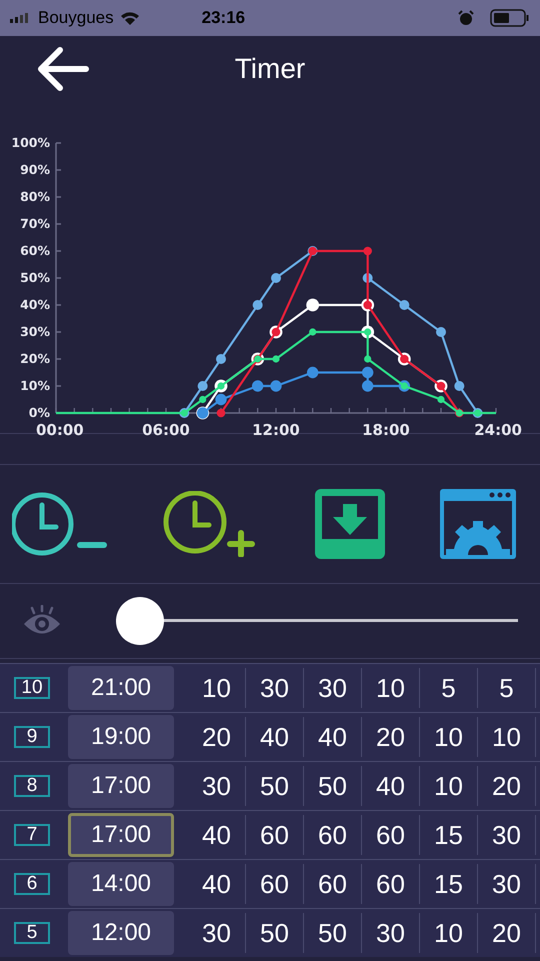 The height and width of the screenshot is (961, 540). What do you see at coordinates (32, 786) in the screenshot?
I see `row-number: 8` at bounding box center [32, 786].